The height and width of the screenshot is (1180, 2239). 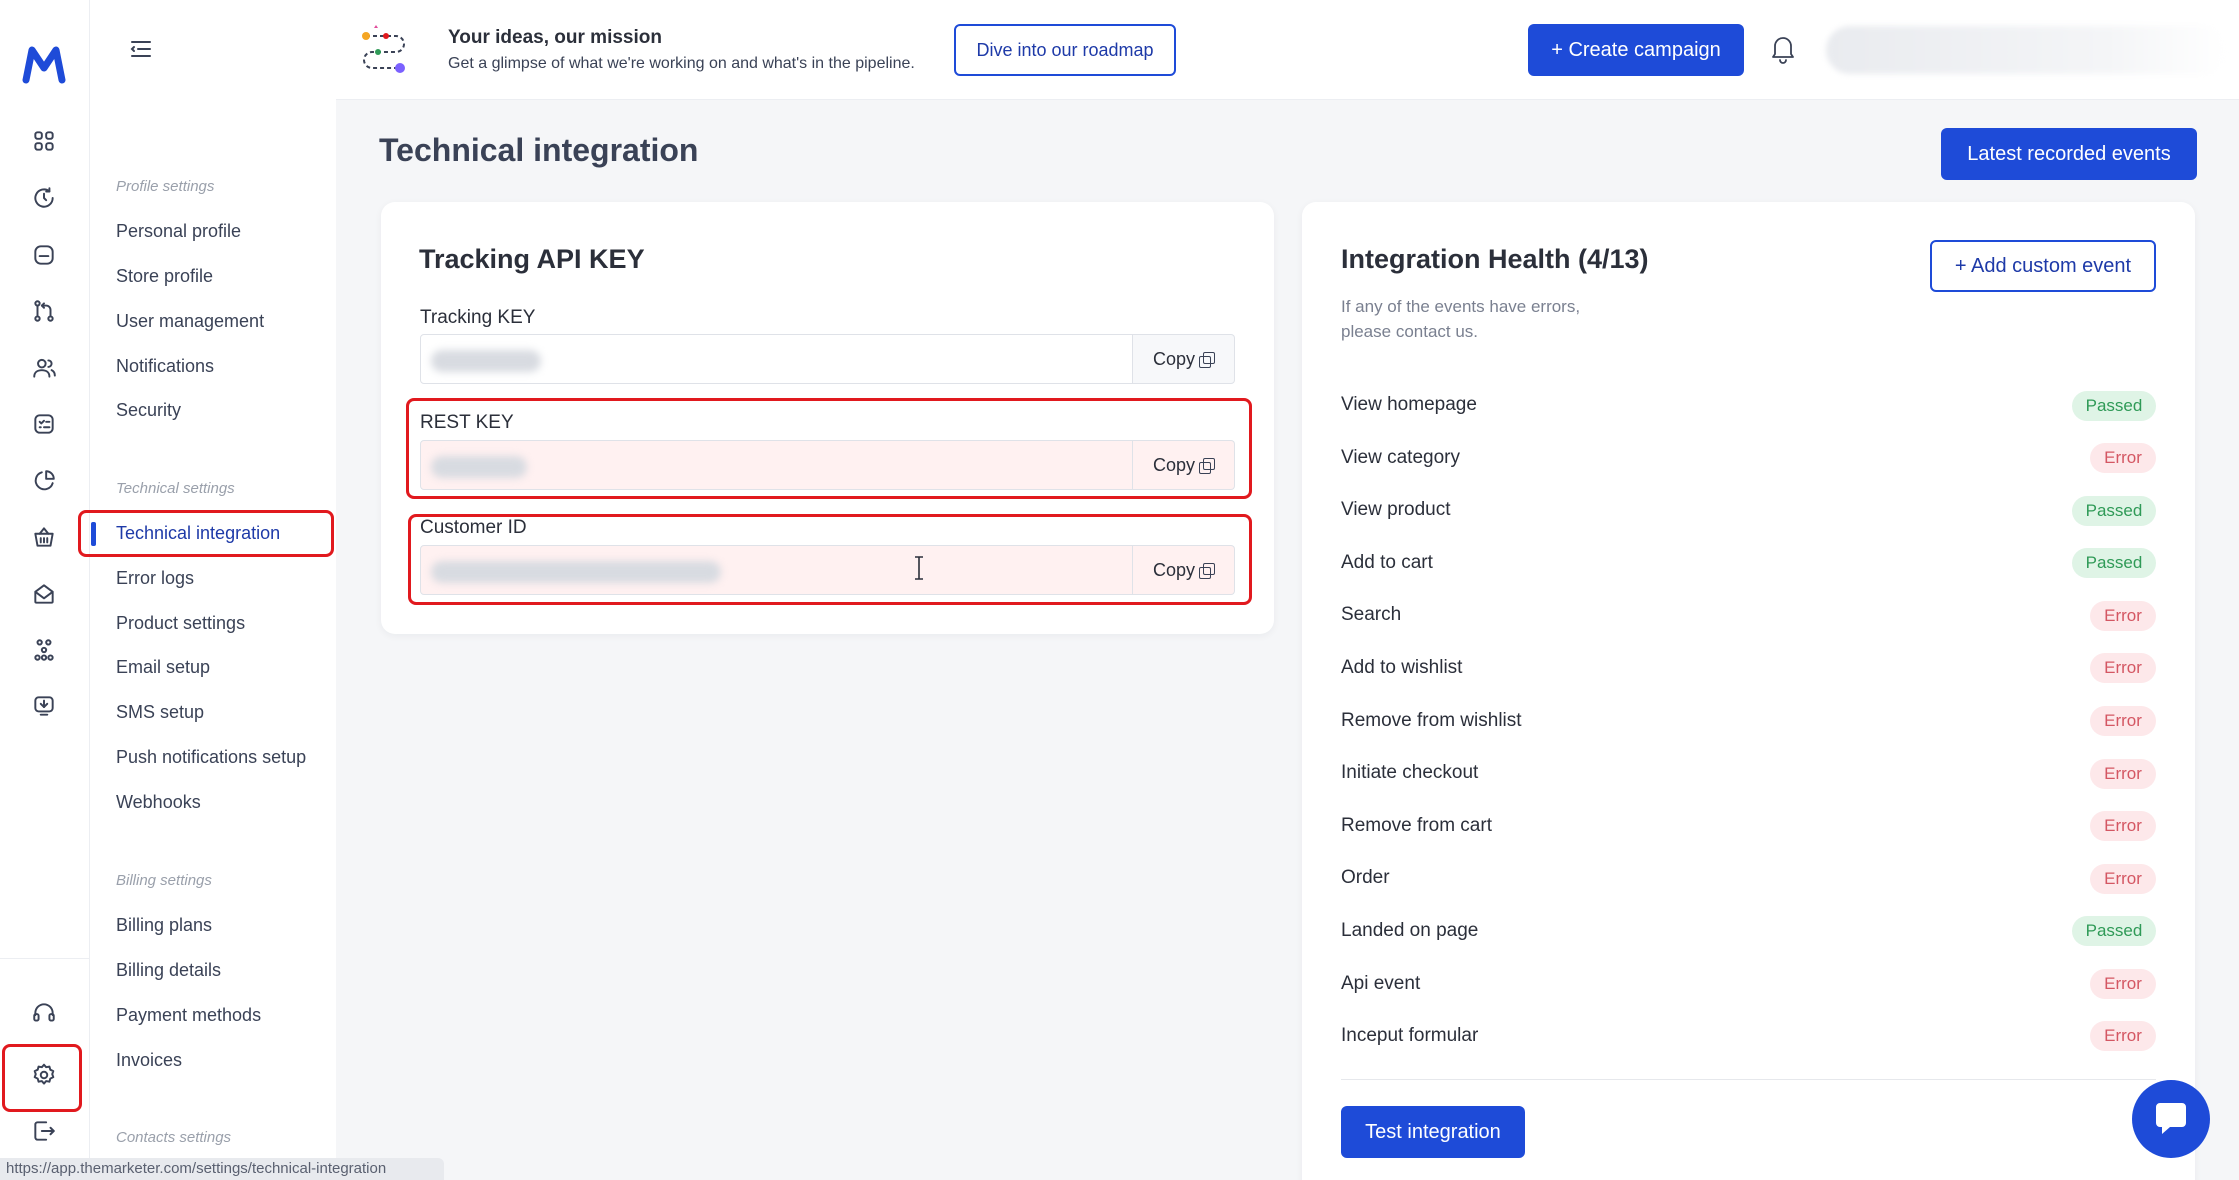 I want to click on sidebar-group-technical-settings: Technical settings, so click(x=175, y=488).